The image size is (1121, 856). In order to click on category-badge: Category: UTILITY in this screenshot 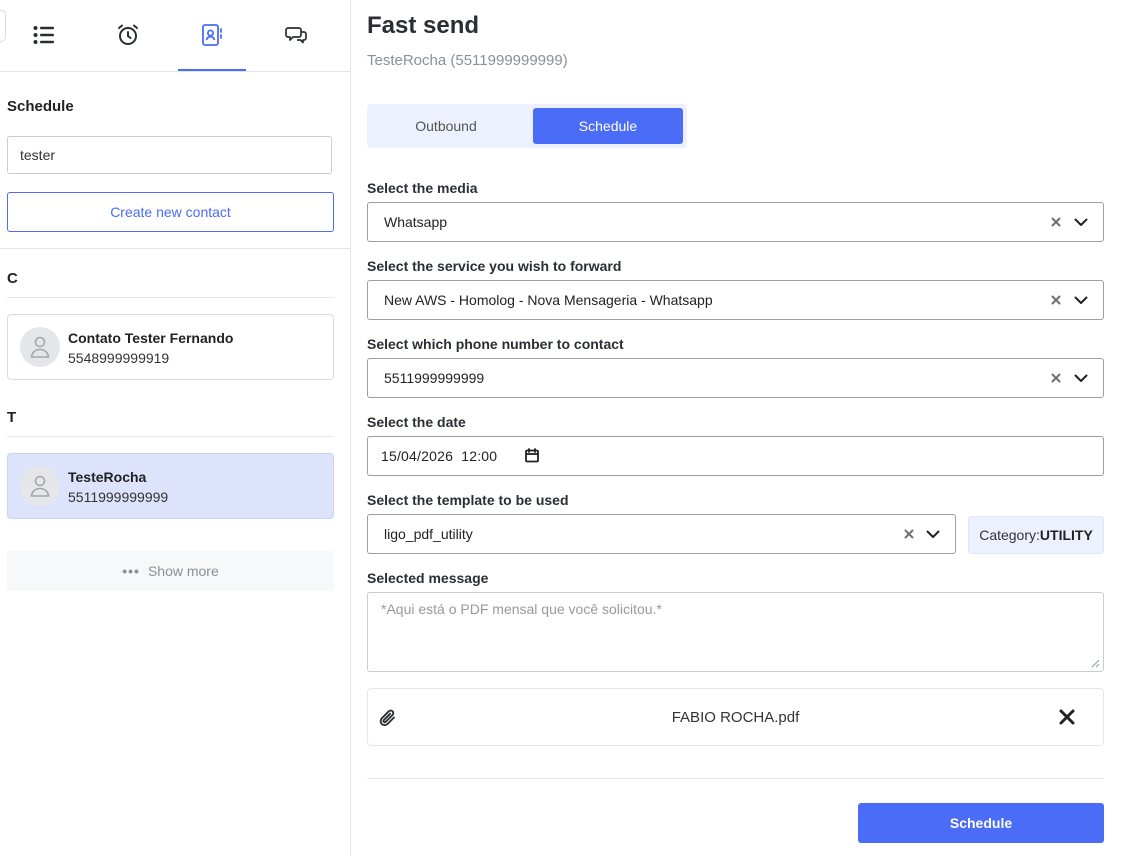, I will do `click(1036, 535)`.